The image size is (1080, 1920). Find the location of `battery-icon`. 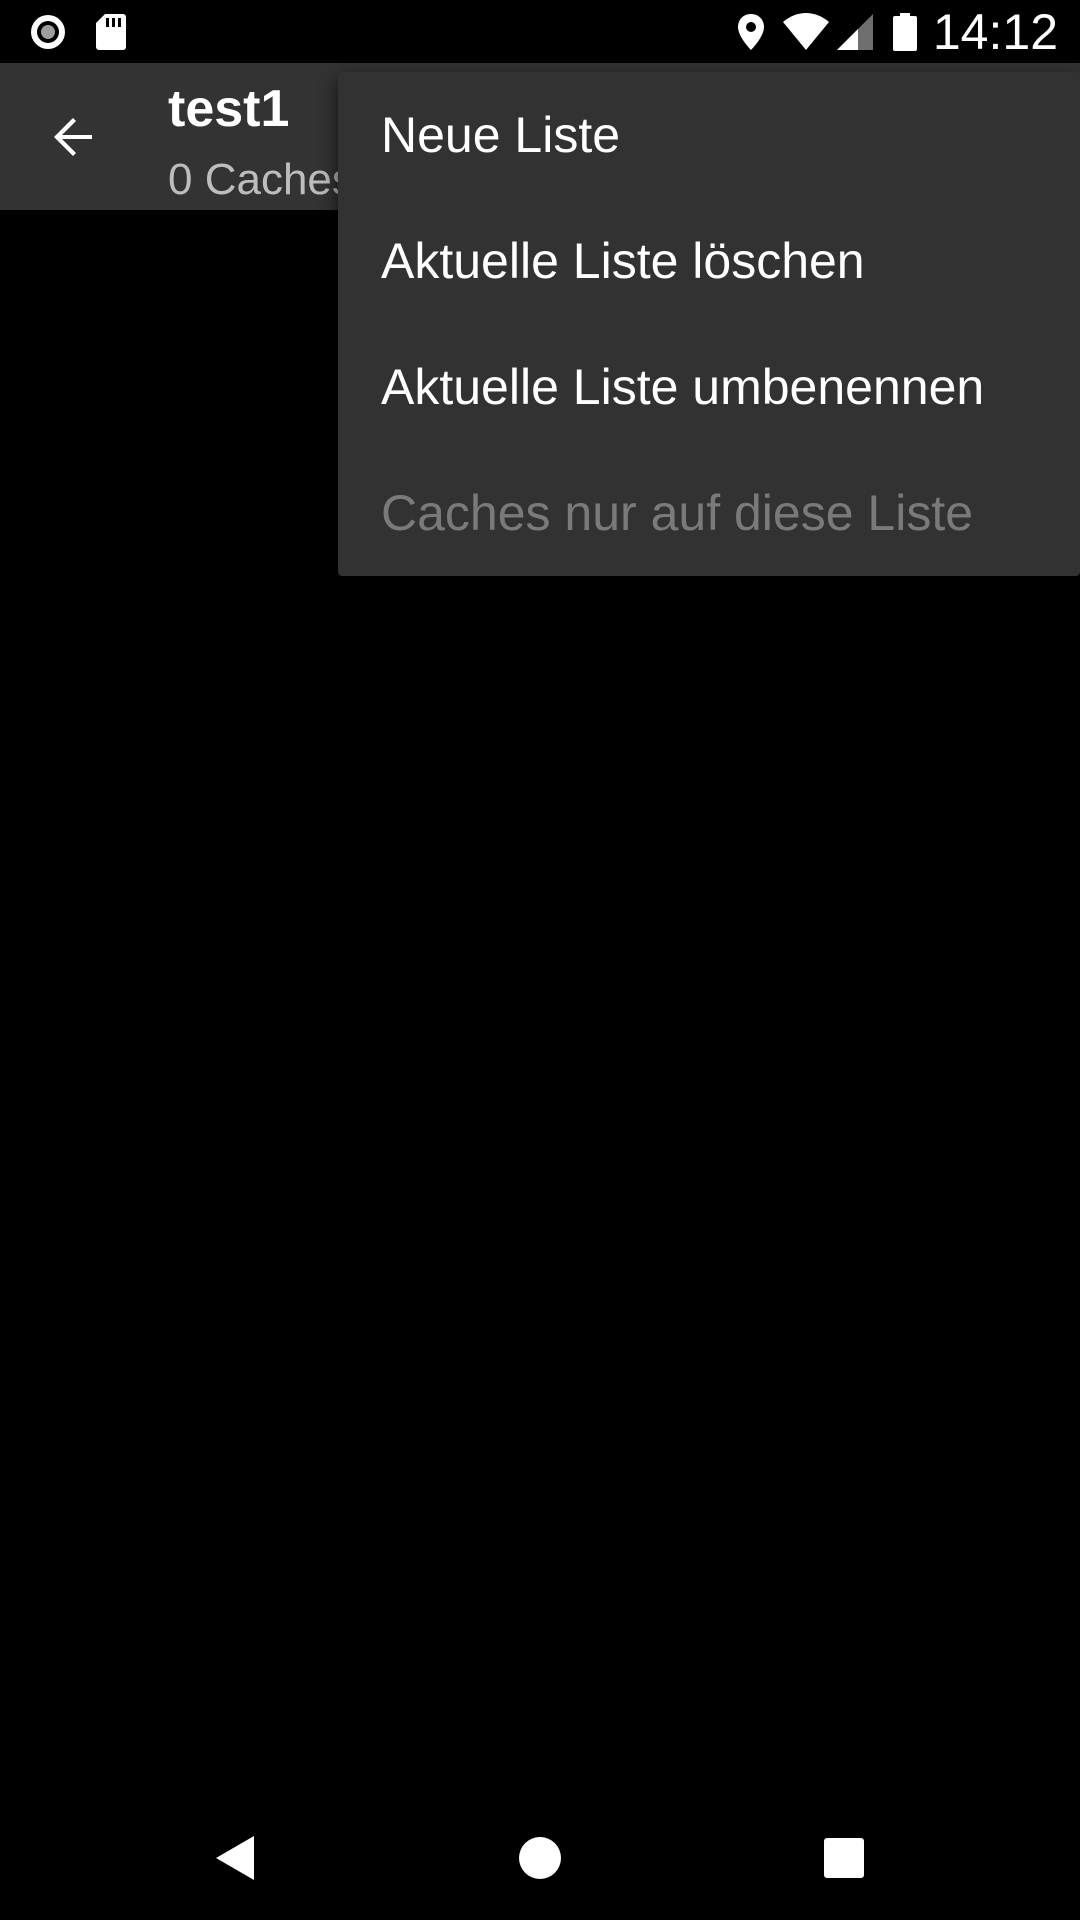

battery-icon is located at coordinates (905, 32).